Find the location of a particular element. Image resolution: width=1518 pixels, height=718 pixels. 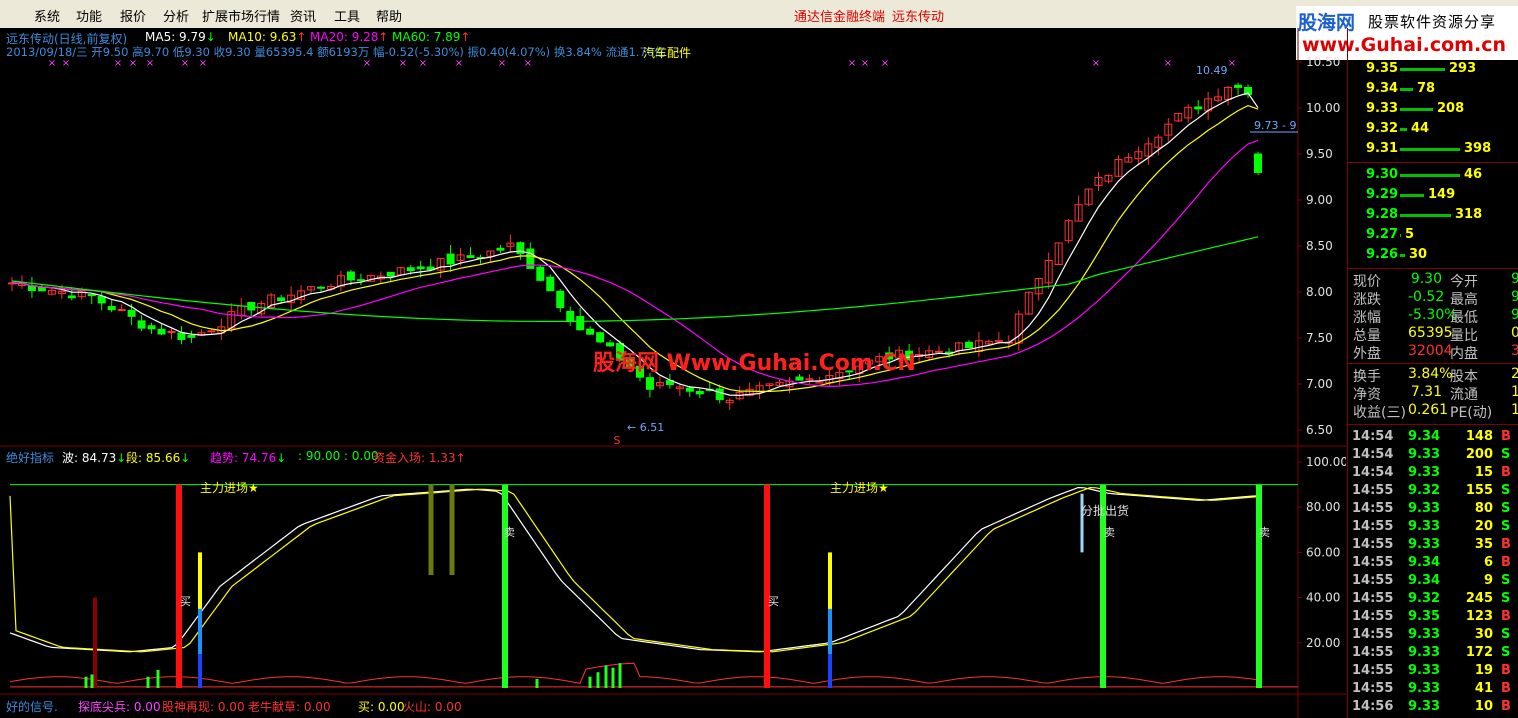

order-price: 9.33 is located at coordinates (1382, 108).